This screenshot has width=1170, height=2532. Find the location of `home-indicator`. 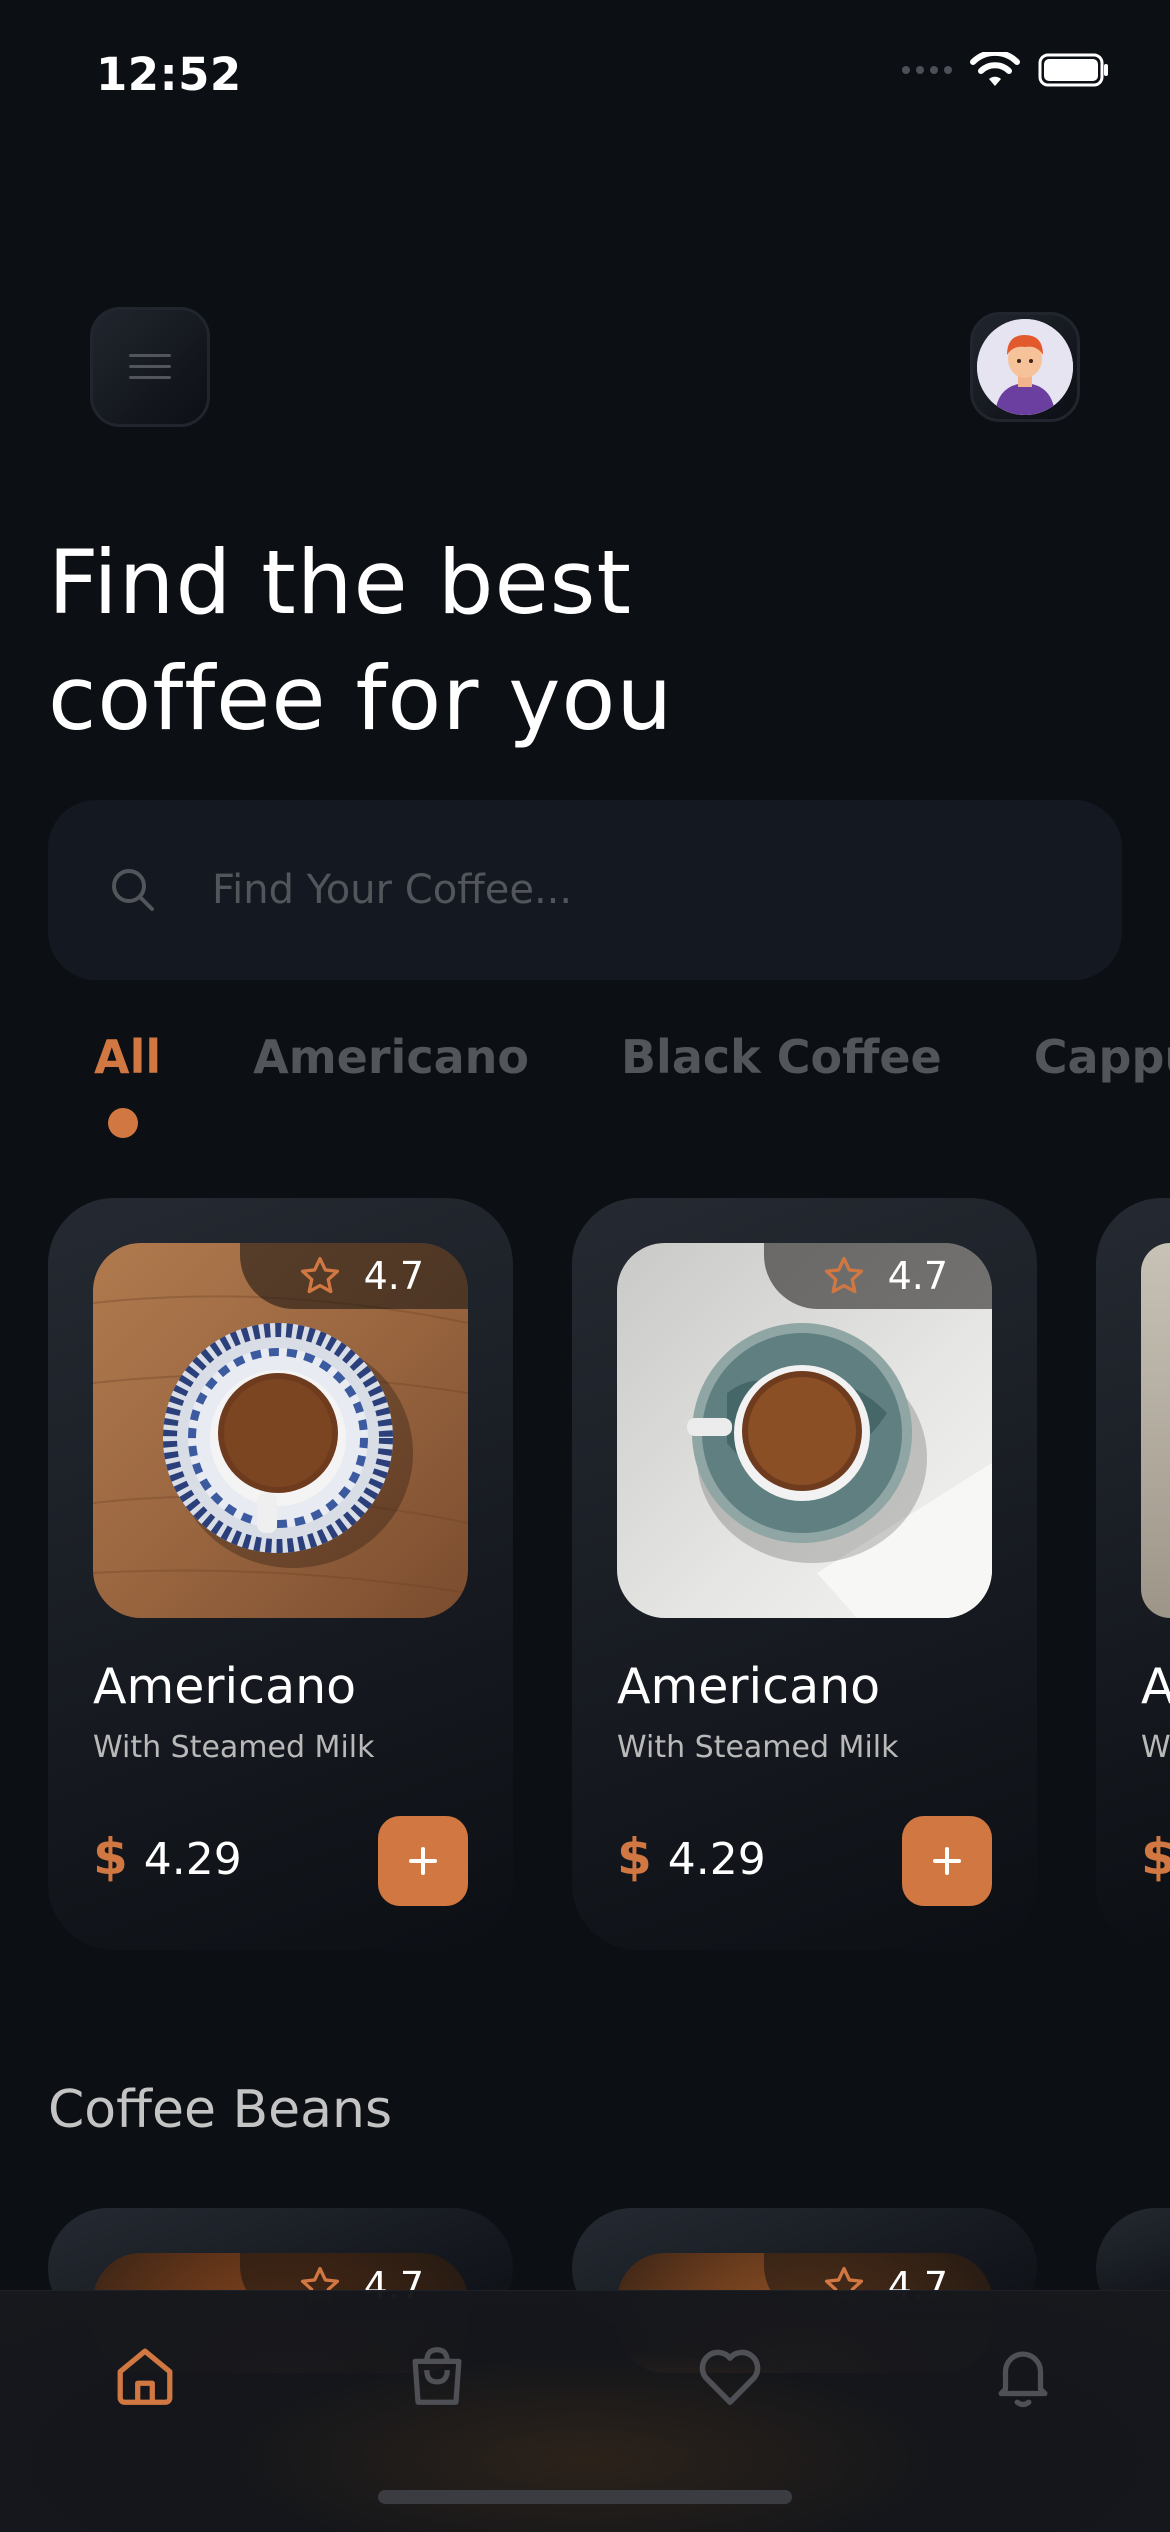

home-indicator is located at coordinates (585, 2497).